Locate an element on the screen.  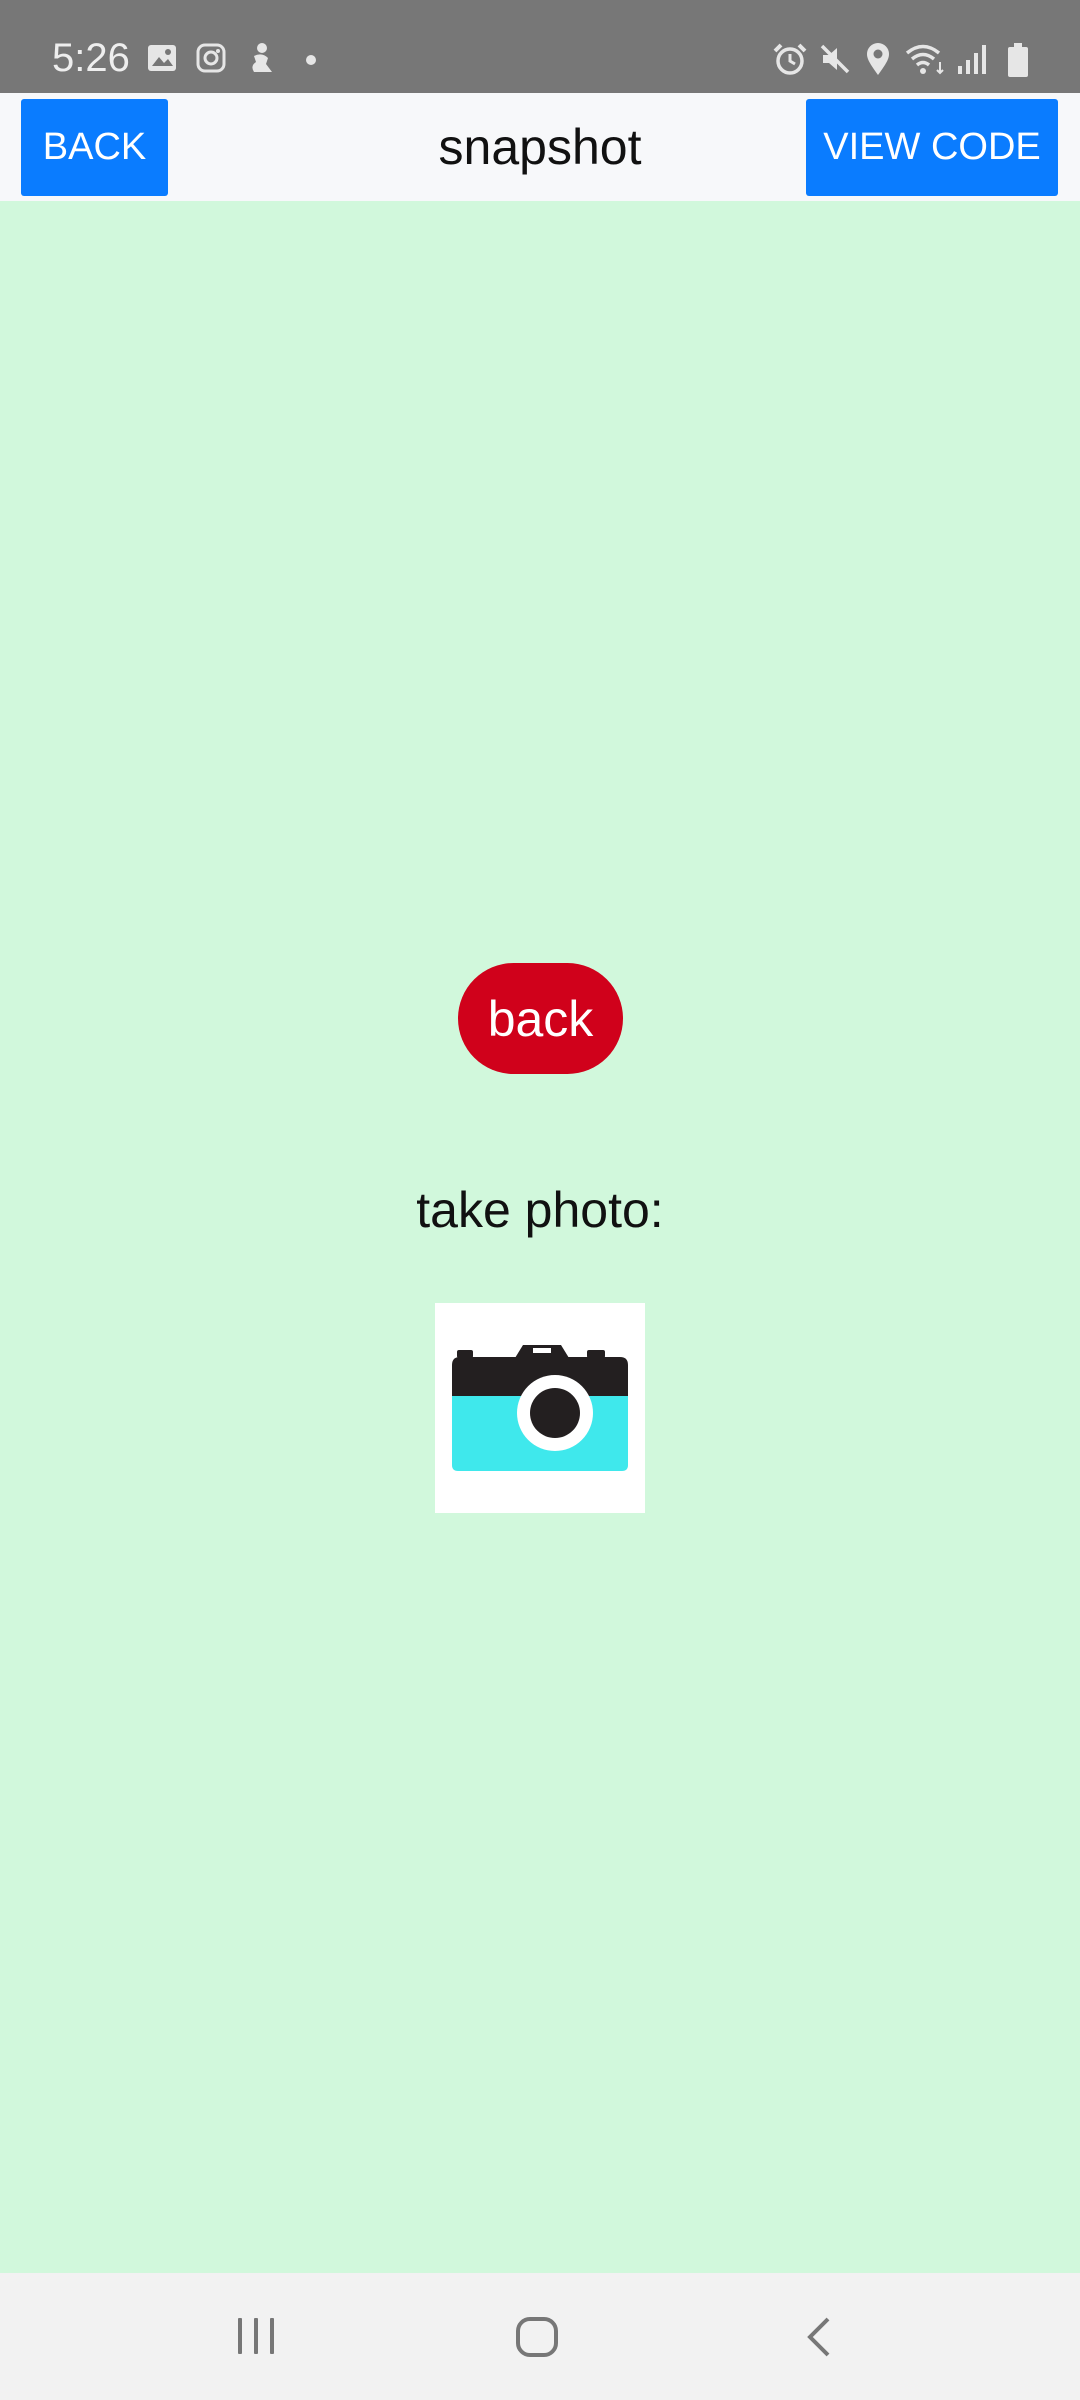
status-time: 5:26 is located at coordinates (91, 58).